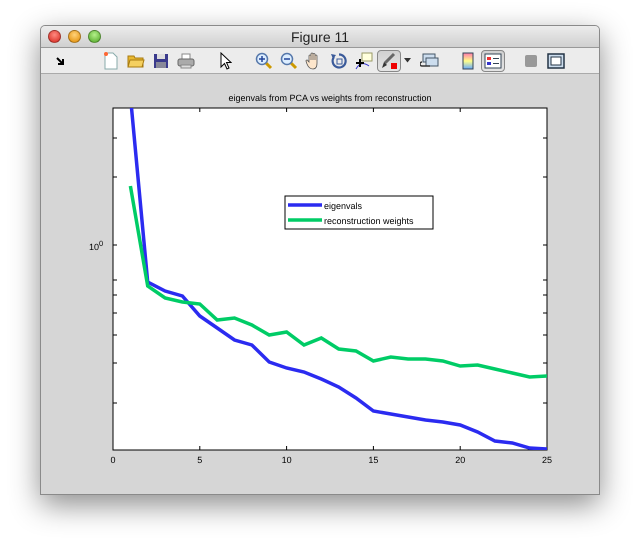  I want to click on brush-icon, so click(389, 61).